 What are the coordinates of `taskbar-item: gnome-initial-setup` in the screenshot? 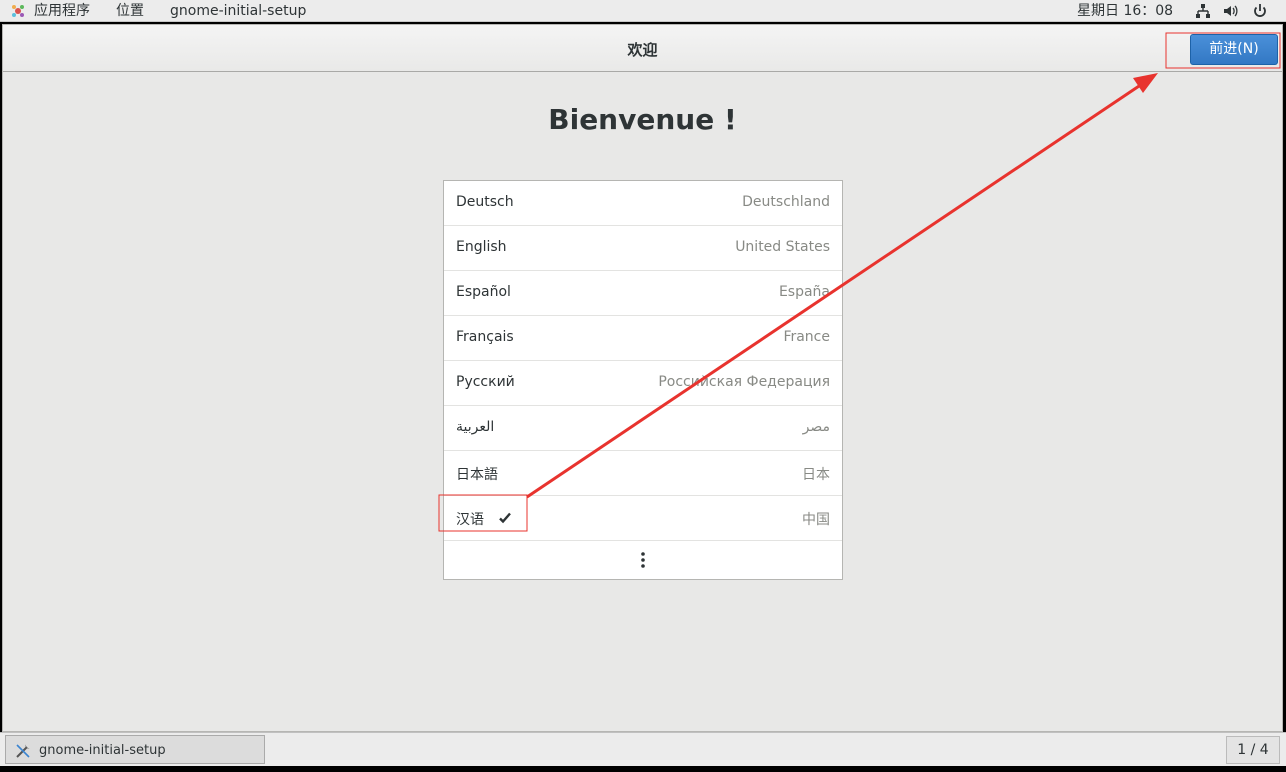 It's located at (135, 749).